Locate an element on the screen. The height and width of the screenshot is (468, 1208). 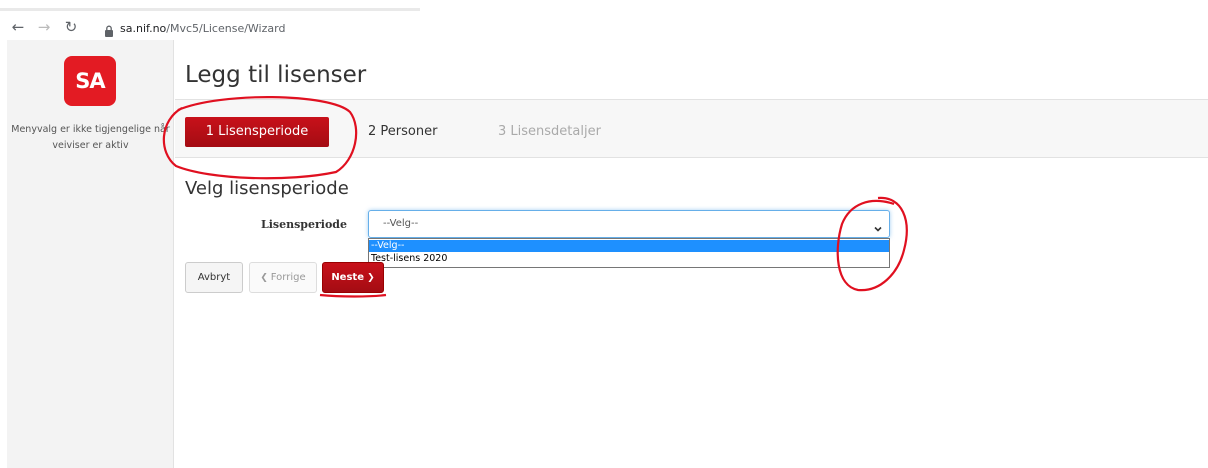
next-button: Neste ❯ is located at coordinates (353, 277).